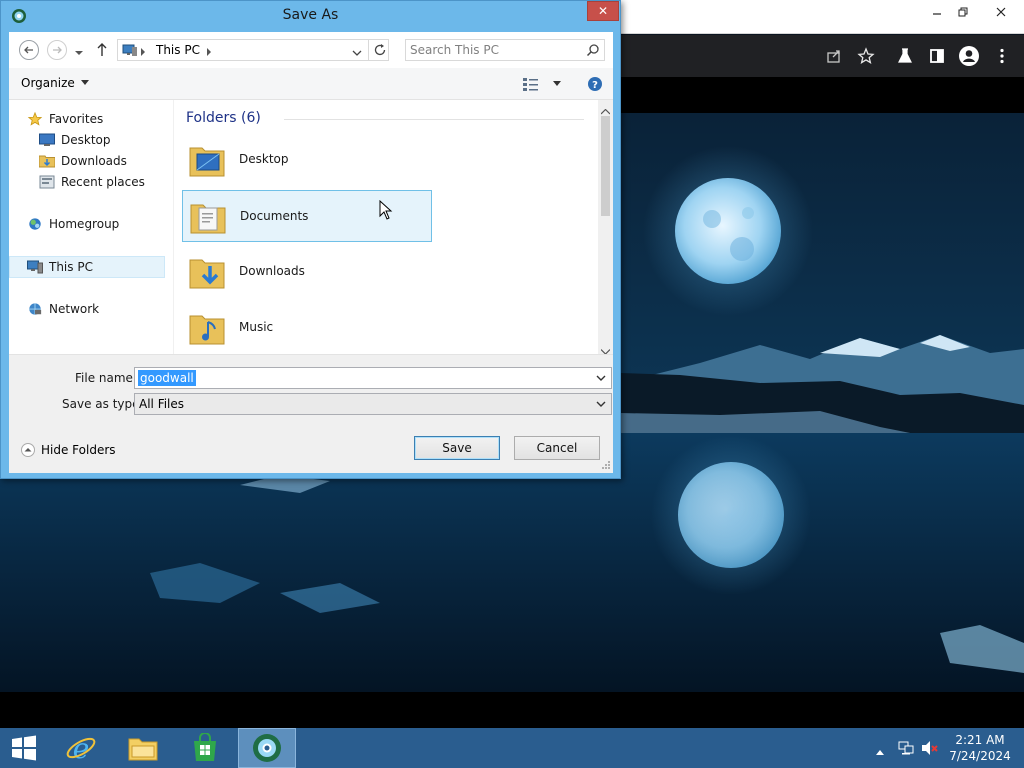 This screenshot has height=768, width=1024. I want to click on browser-app-icon, so click(267, 748).